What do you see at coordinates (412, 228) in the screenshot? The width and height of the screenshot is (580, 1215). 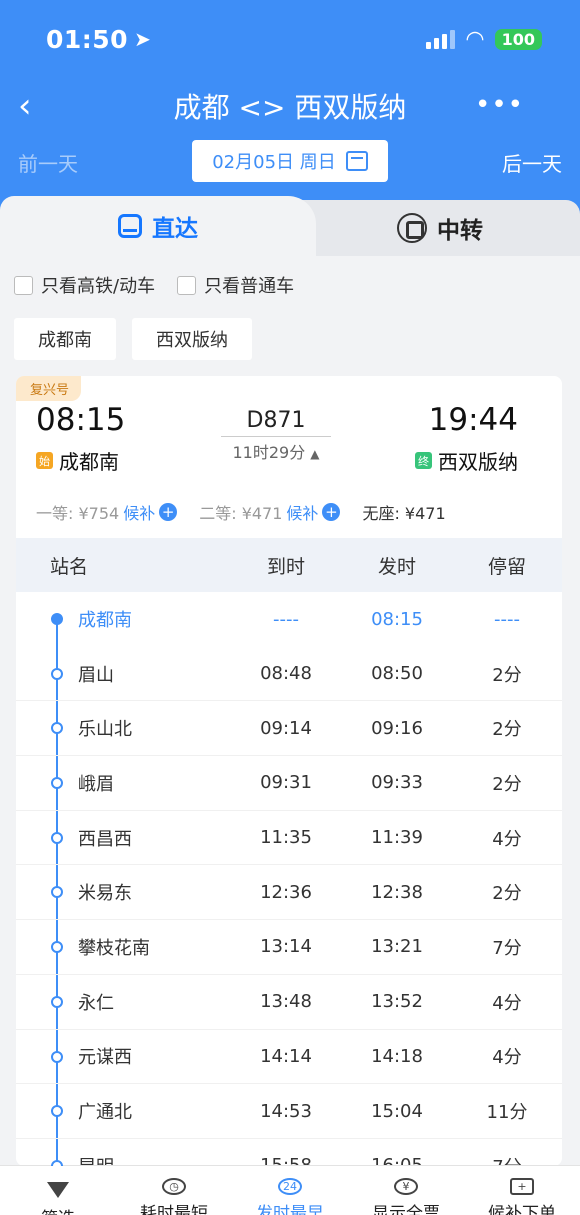 I see `transfer-train-icon` at bounding box center [412, 228].